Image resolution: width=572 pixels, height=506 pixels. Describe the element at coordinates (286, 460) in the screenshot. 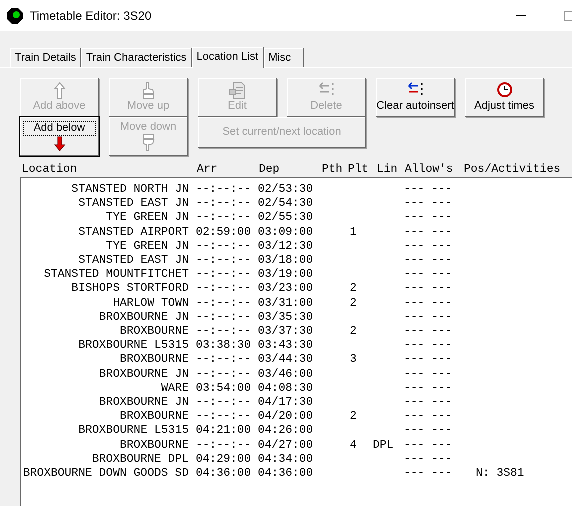

I see `table-cell-text: 04:34:00` at that location.